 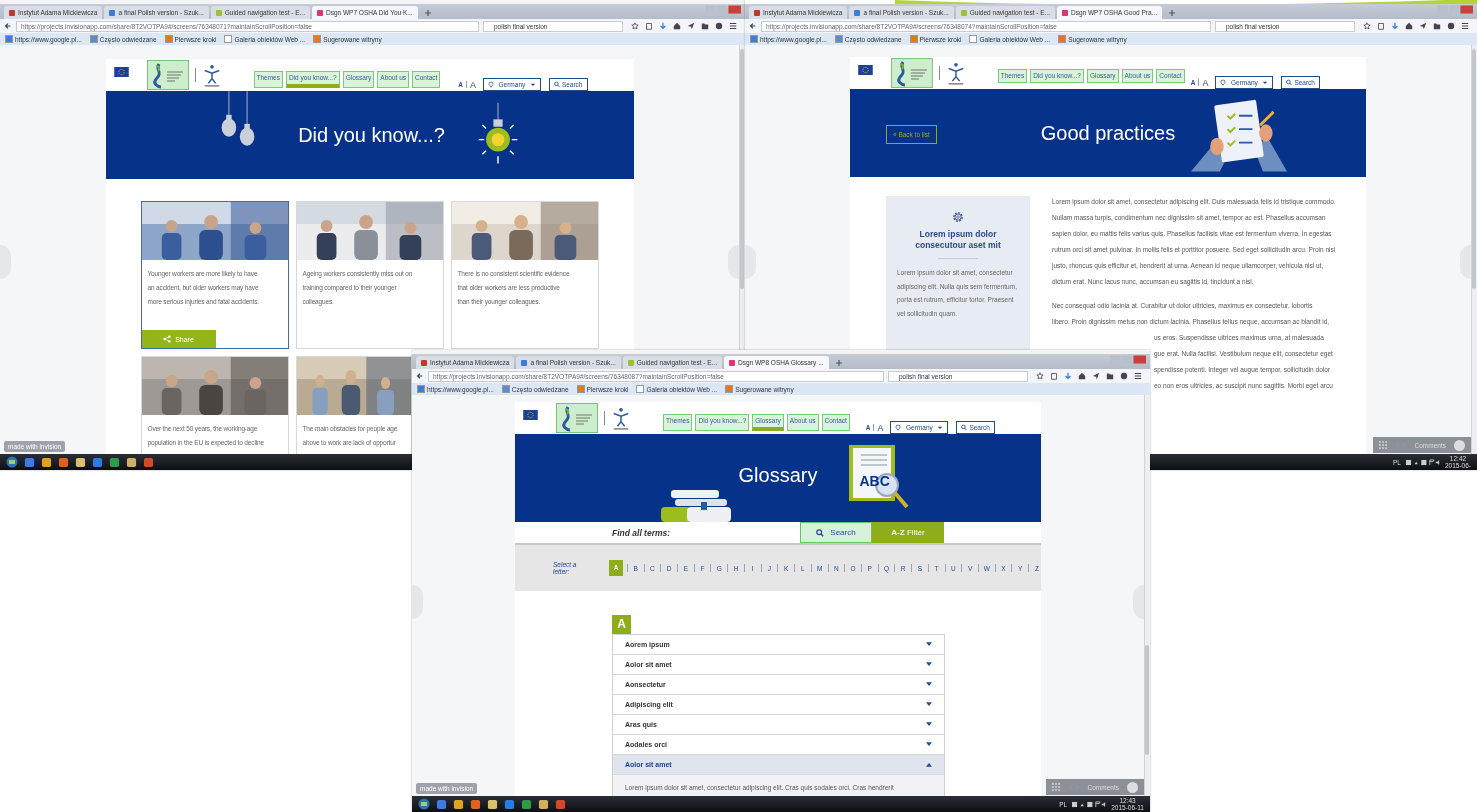 I want to click on hero-title: Good practices, so click(x=1108, y=133).